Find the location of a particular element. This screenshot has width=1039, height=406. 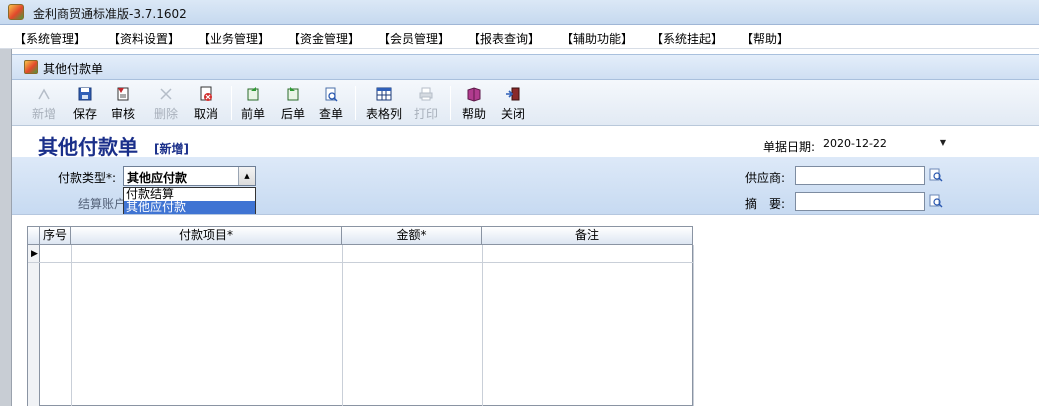

new-button: 新增 is located at coordinates (44, 103).